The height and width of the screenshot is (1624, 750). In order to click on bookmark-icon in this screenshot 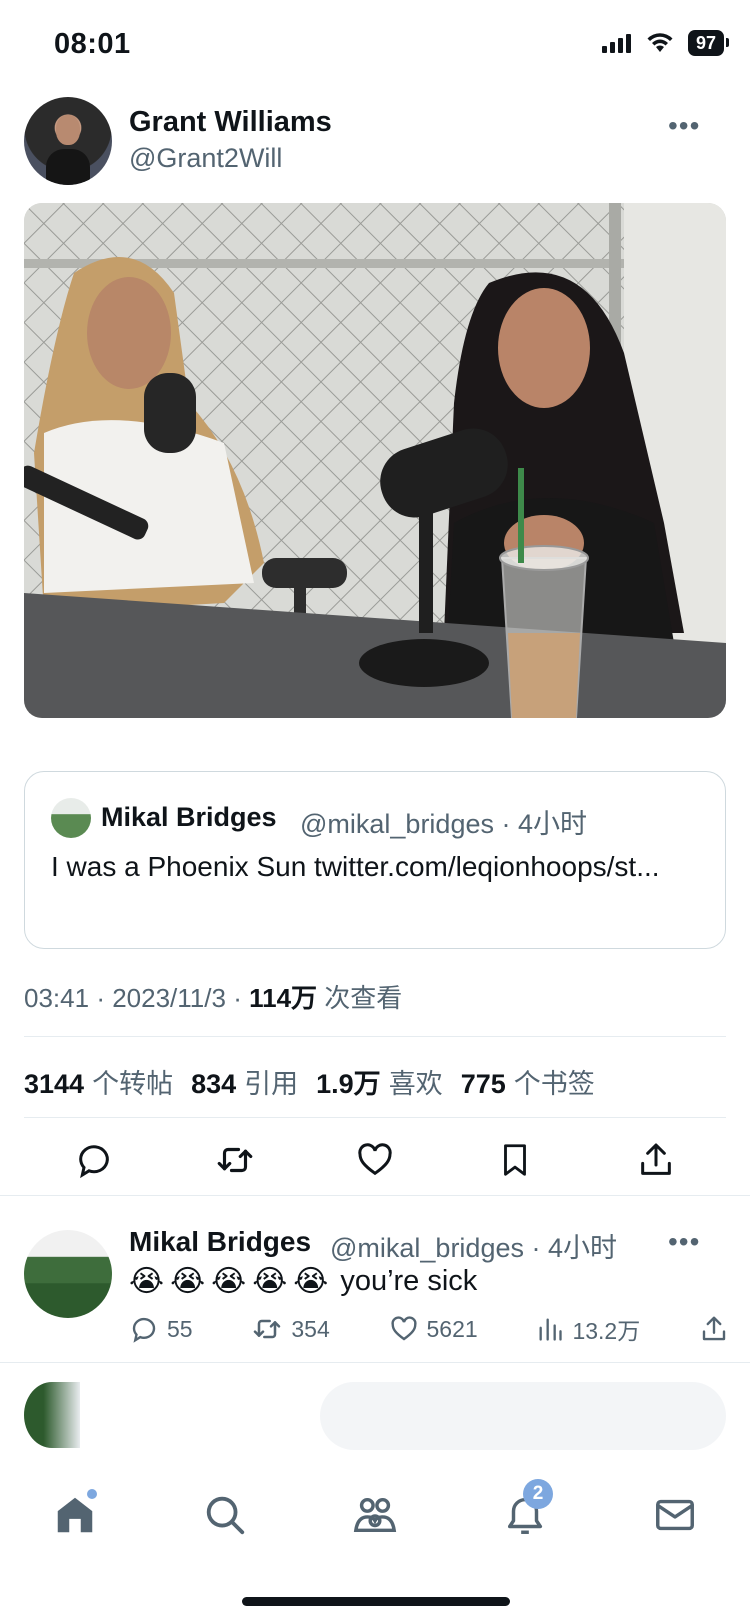, I will do `click(515, 1160)`.